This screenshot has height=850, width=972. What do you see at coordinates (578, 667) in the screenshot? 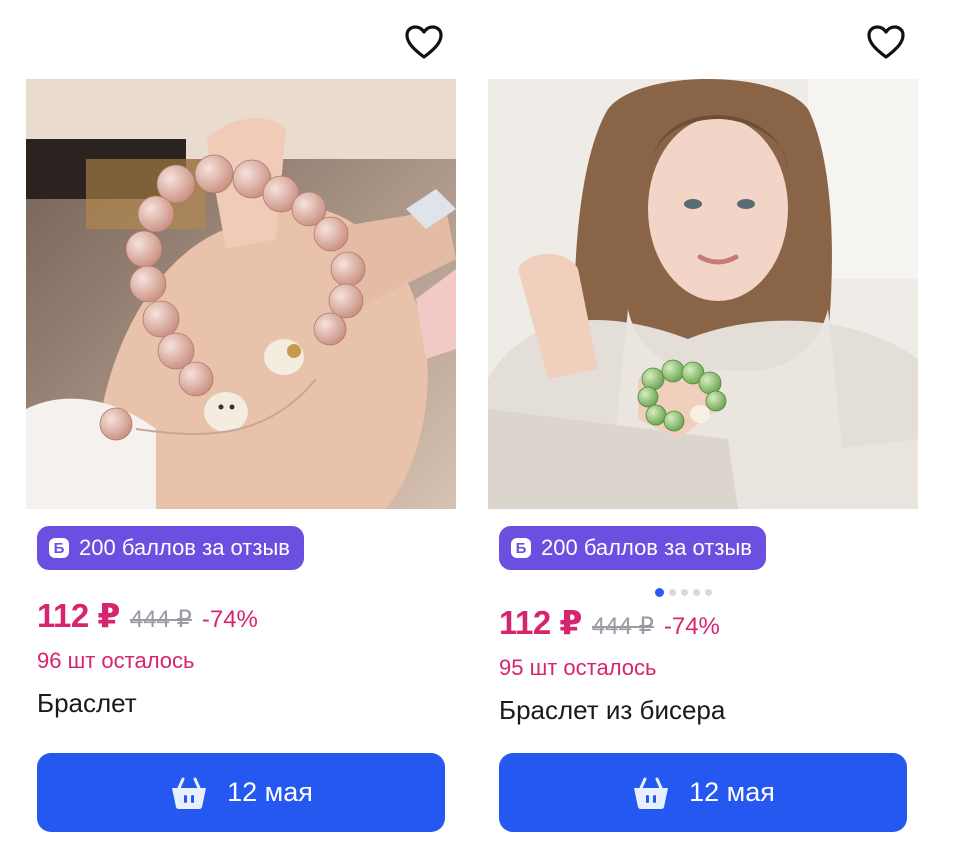
I see `stock-remaining: 95 шт осталось` at bounding box center [578, 667].